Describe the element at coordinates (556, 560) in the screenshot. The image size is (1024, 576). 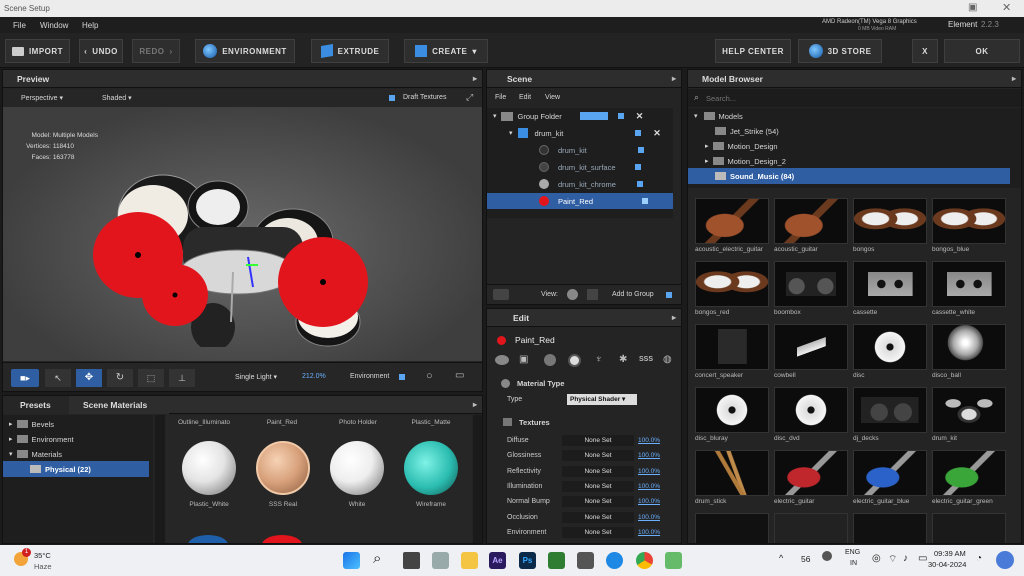
I see `app-green-icon` at that location.